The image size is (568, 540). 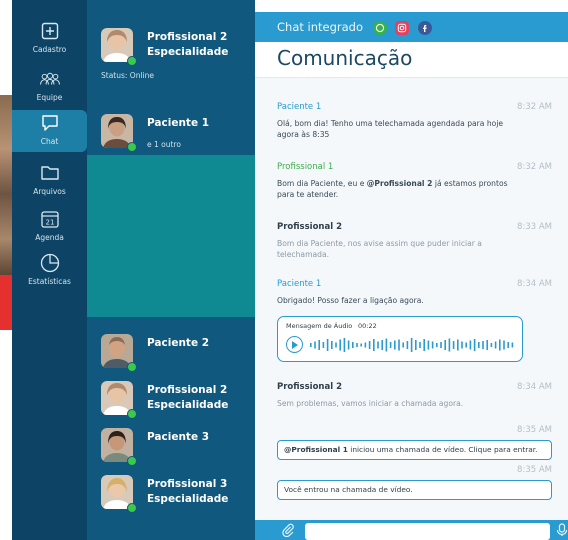 I want to click on nav-item-estatisticas: Estatísticas, so click(x=49, y=274).